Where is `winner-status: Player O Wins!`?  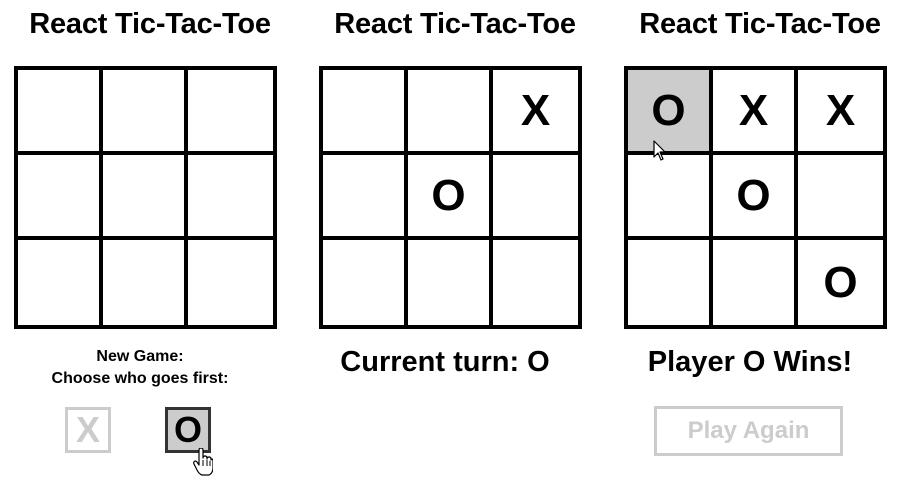
winner-status: Player O Wins! is located at coordinates (750, 362).